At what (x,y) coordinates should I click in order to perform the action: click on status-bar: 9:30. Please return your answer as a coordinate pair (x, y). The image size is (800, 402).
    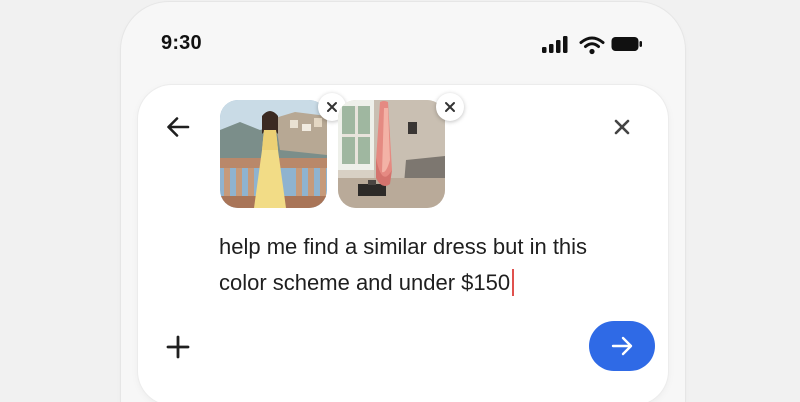
    Looking at the image, I should click on (403, 42).